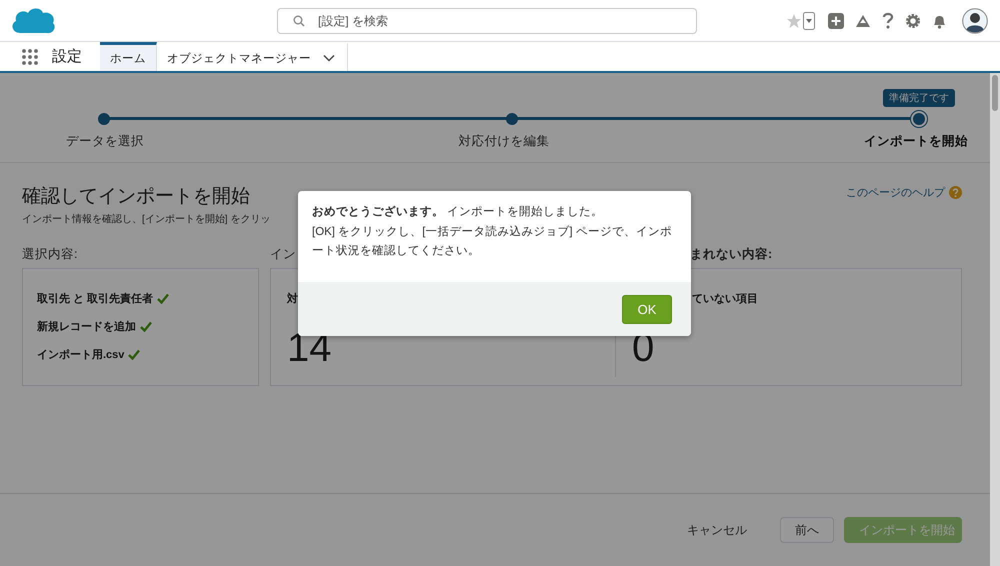 This screenshot has height=566, width=1000. Describe the element at coordinates (50, 254) in the screenshot. I see `section-heading: 選択内容:` at that location.